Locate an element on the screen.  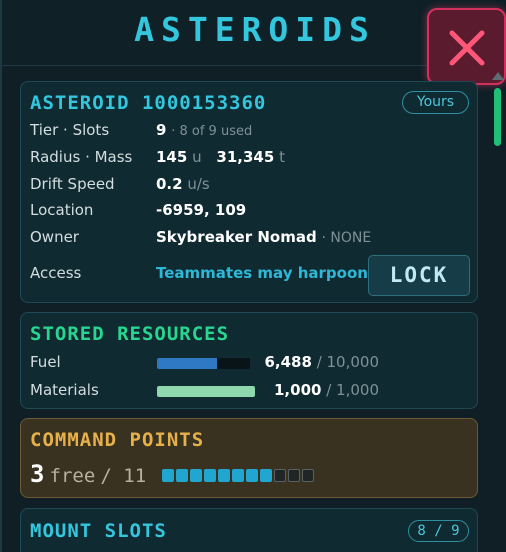
mass-unit: t is located at coordinates (282, 157).